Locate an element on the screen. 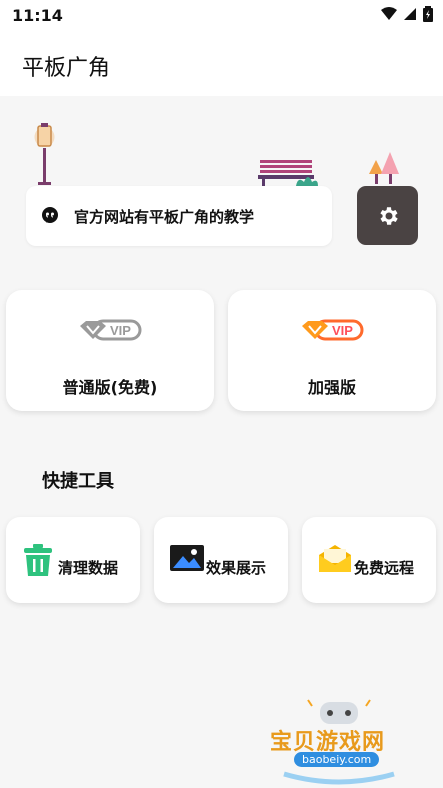  trash-icon is located at coordinates (38, 560).